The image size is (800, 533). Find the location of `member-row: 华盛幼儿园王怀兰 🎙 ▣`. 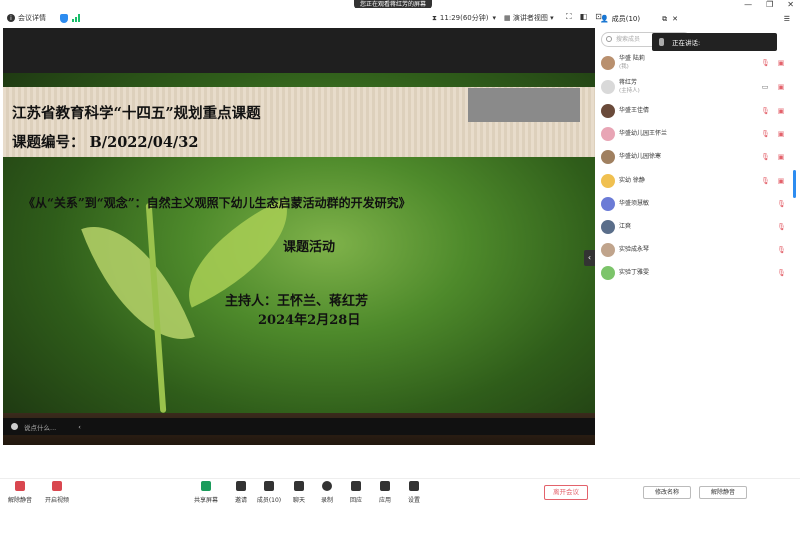

member-row: 华盛幼儿园王怀兰 🎙 ▣ is located at coordinates (696, 134).